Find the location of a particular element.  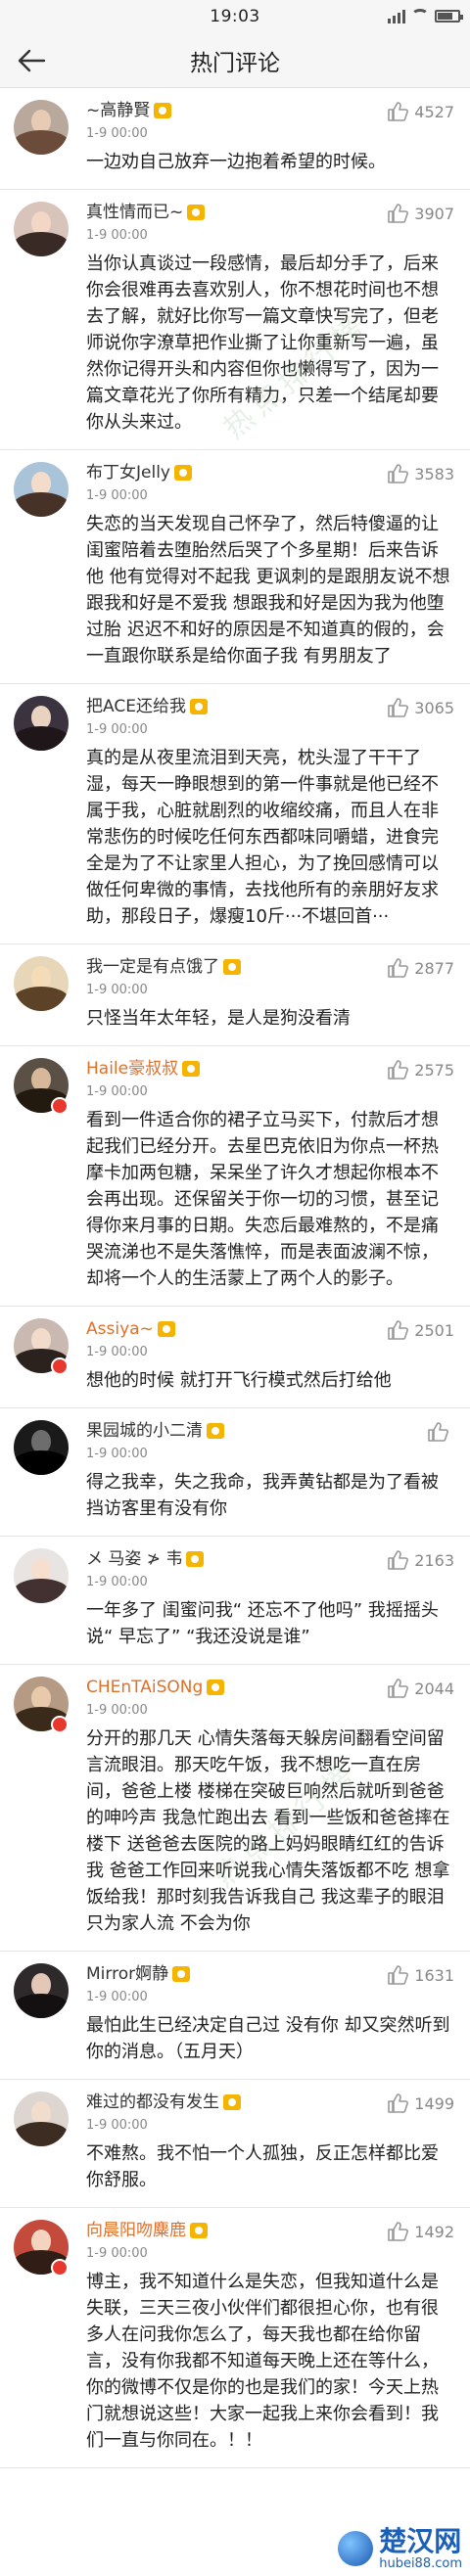

like-button: 2877 is located at coordinates (420, 968).